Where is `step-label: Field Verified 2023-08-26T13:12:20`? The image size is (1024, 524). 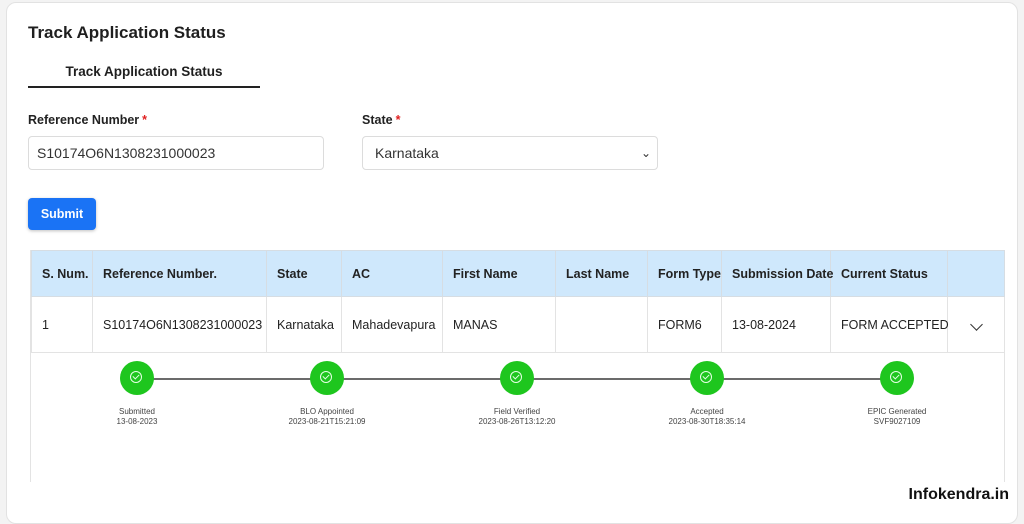
step-label: Field Verified 2023-08-26T13:12:20 is located at coordinates (517, 417).